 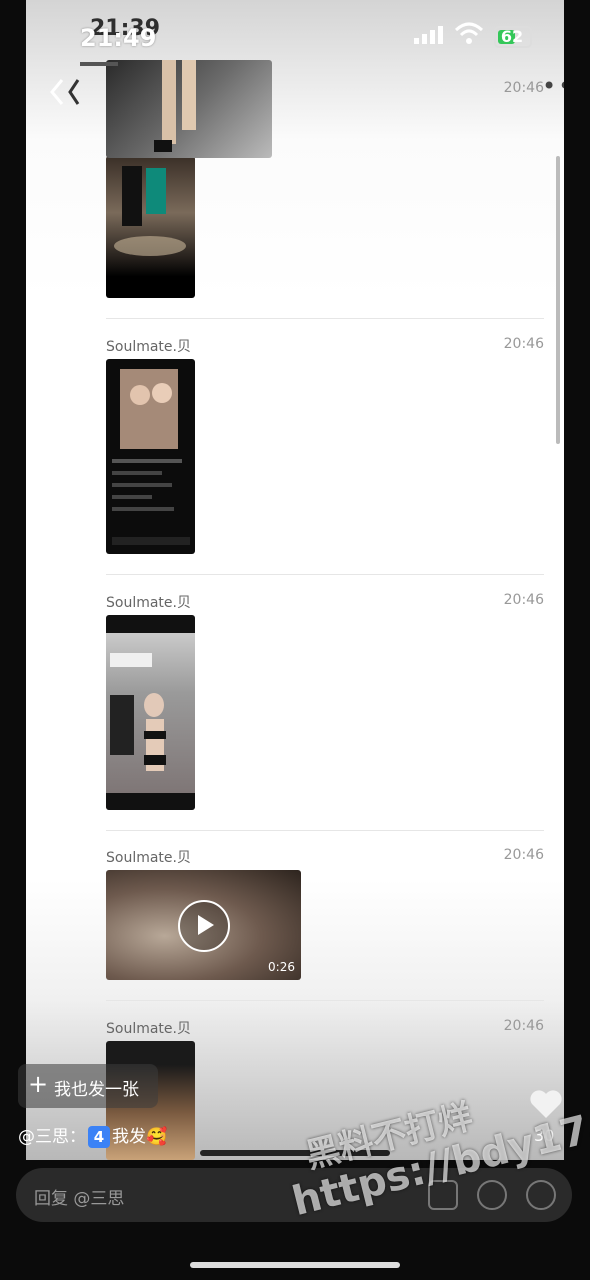 I want to click on plus-icon: +, so click(x=38, y=1084).